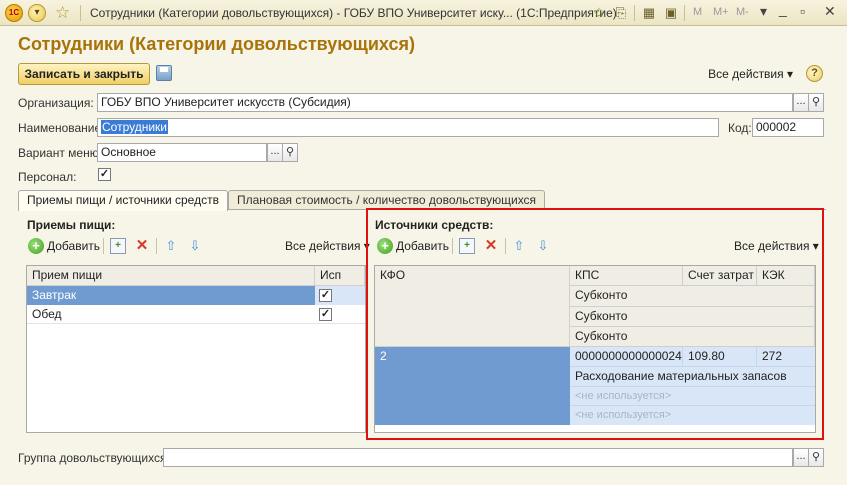 The width and height of the screenshot is (847, 485). Describe the element at coordinates (61, 128) in the screenshot. I see `name-label: Наименование:` at that location.